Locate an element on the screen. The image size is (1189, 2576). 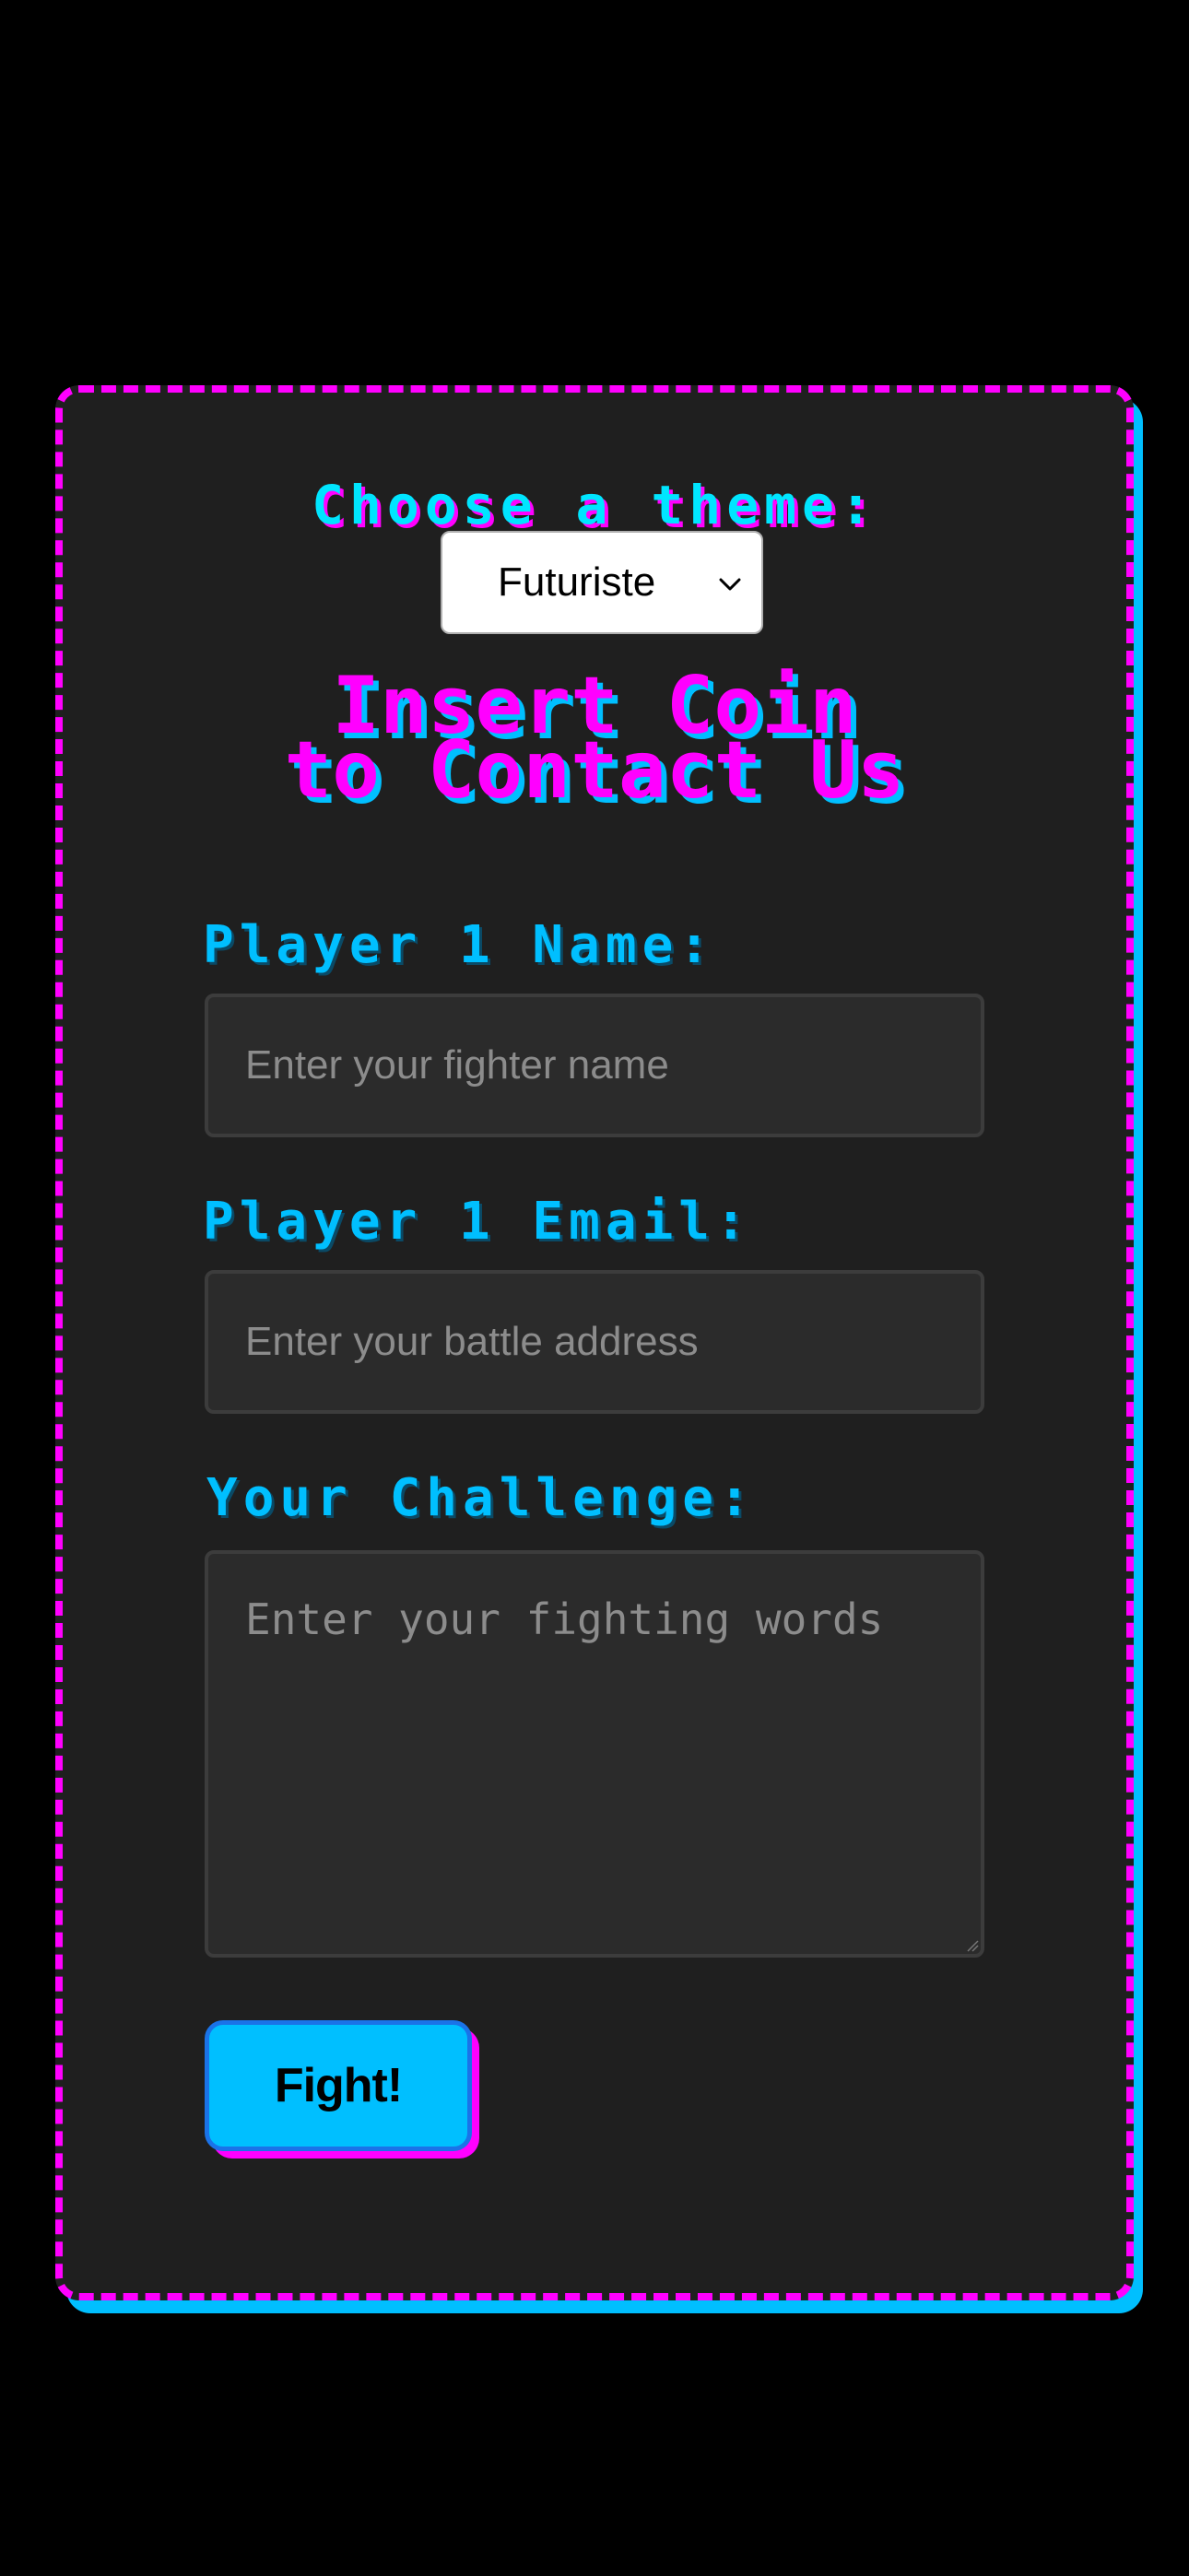
message-textarea: Enter your fighting words is located at coordinates (594, 1754).